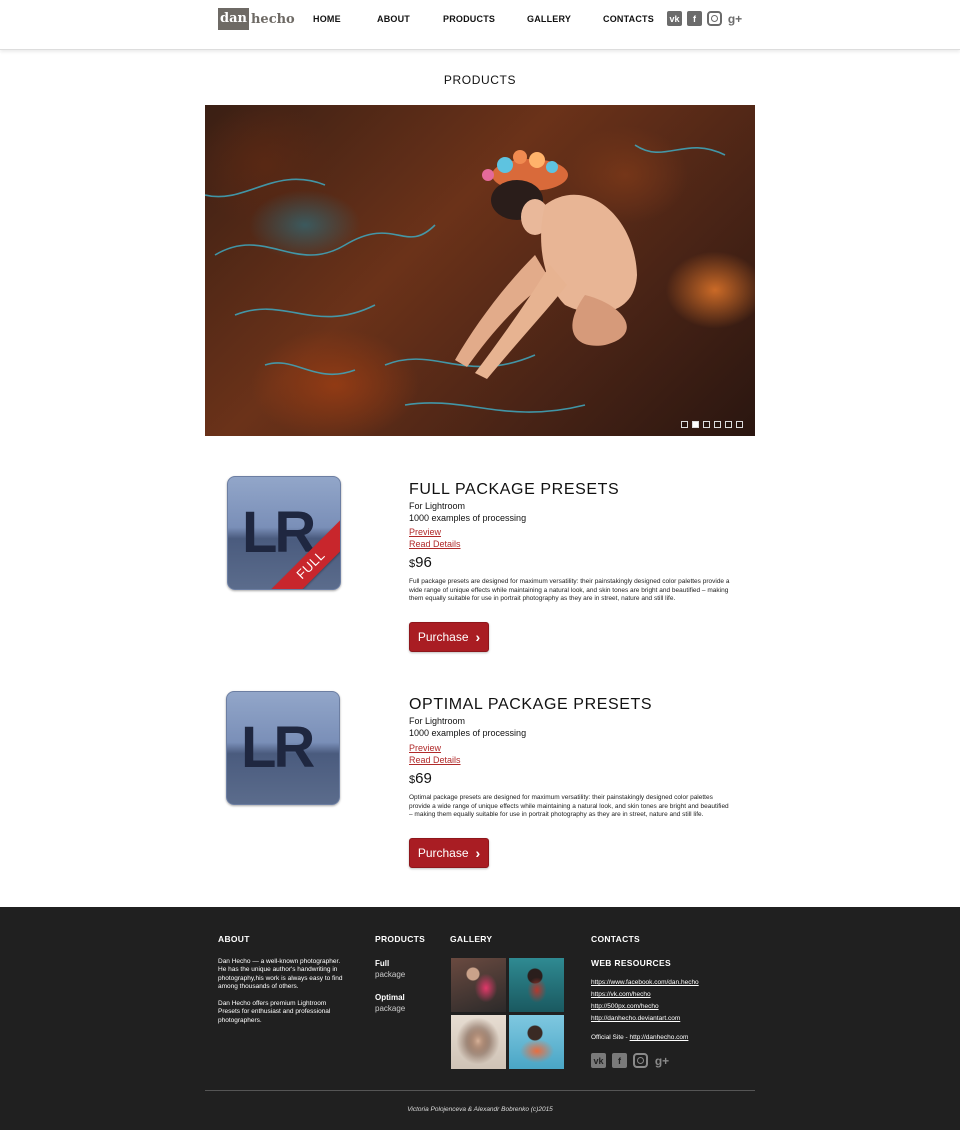 The height and width of the screenshot is (1130, 960). What do you see at coordinates (549, 19) in the screenshot?
I see `nav-gallery: GALLERY` at bounding box center [549, 19].